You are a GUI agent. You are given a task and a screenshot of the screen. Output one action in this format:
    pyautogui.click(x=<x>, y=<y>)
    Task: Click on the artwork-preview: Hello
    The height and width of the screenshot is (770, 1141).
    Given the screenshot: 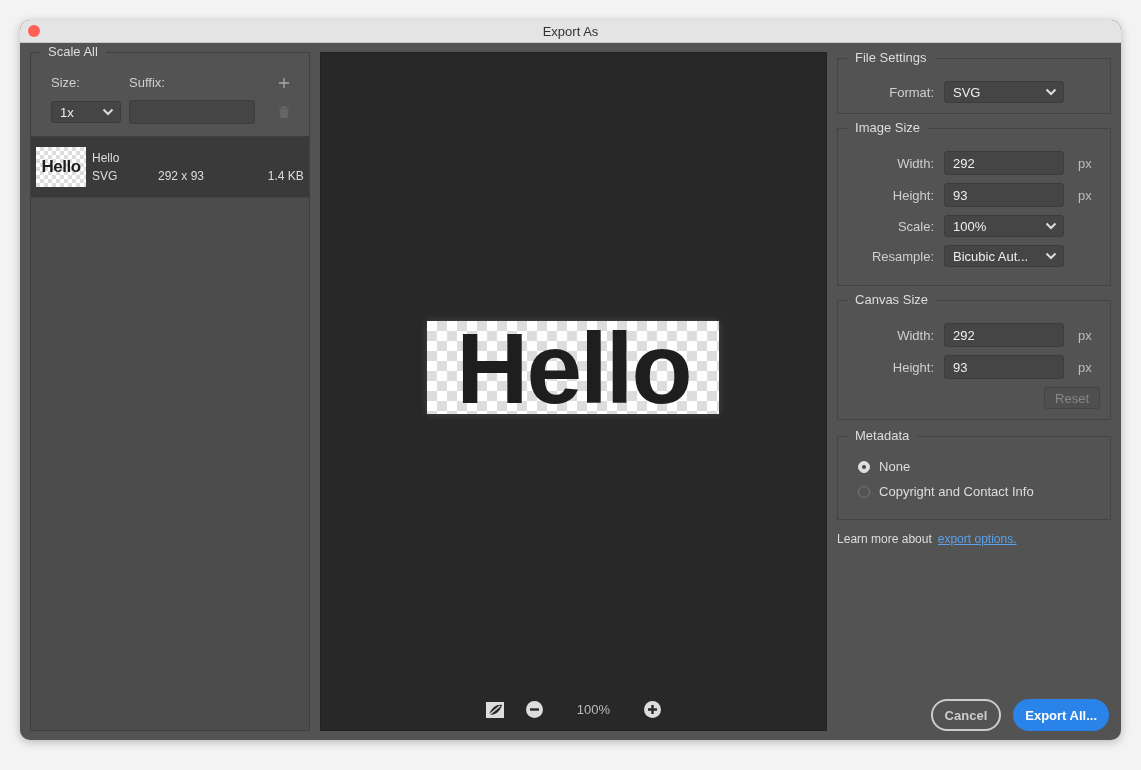 What is the action you would take?
    pyautogui.click(x=573, y=367)
    